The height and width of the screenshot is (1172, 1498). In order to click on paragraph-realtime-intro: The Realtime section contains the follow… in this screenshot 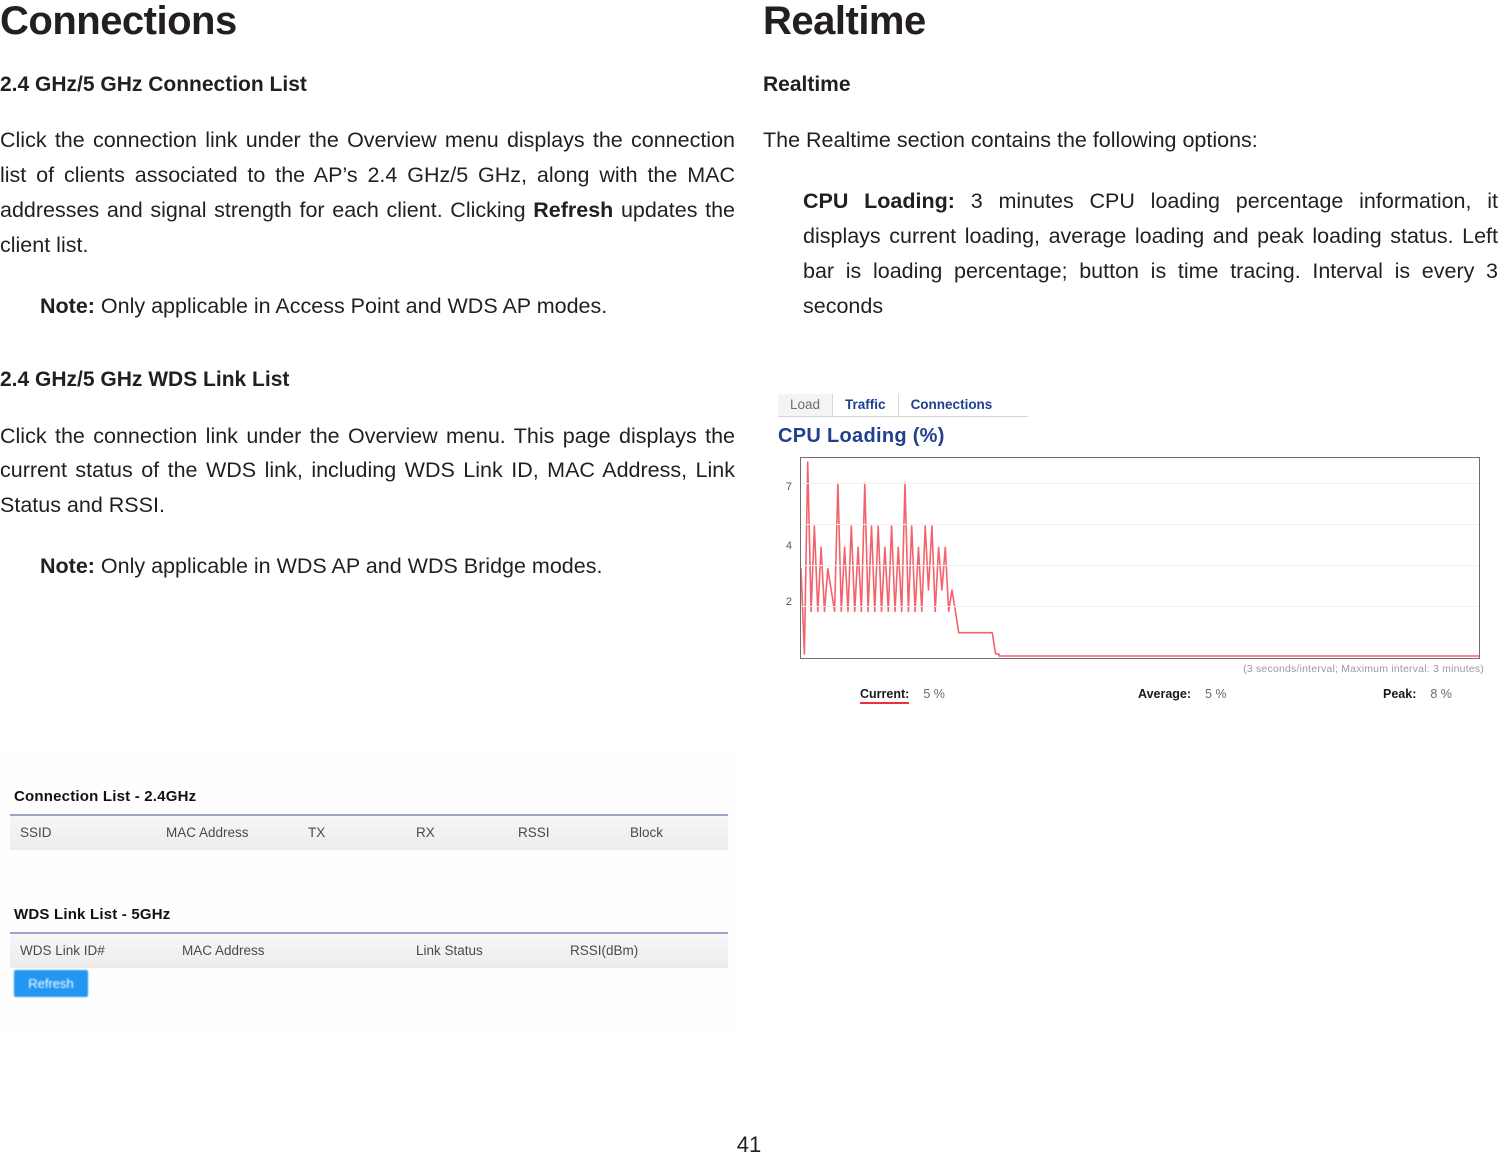, I will do `click(1010, 140)`.